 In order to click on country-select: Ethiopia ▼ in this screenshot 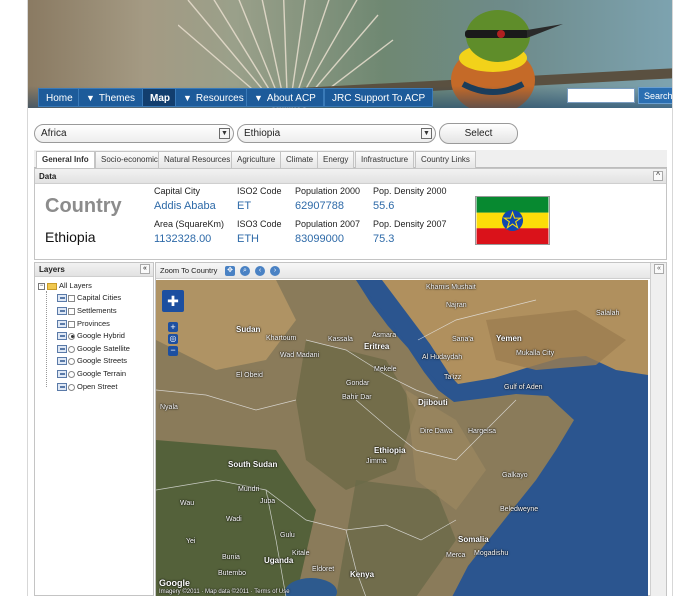, I will do `click(336, 133)`.